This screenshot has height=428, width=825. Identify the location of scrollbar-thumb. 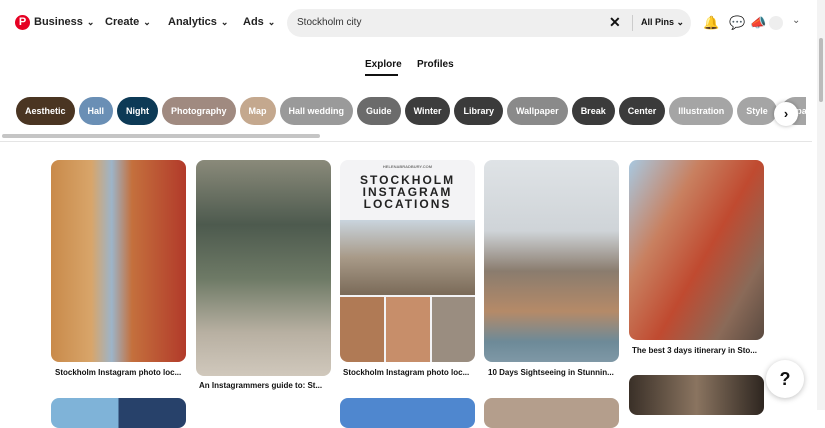
(821, 70).